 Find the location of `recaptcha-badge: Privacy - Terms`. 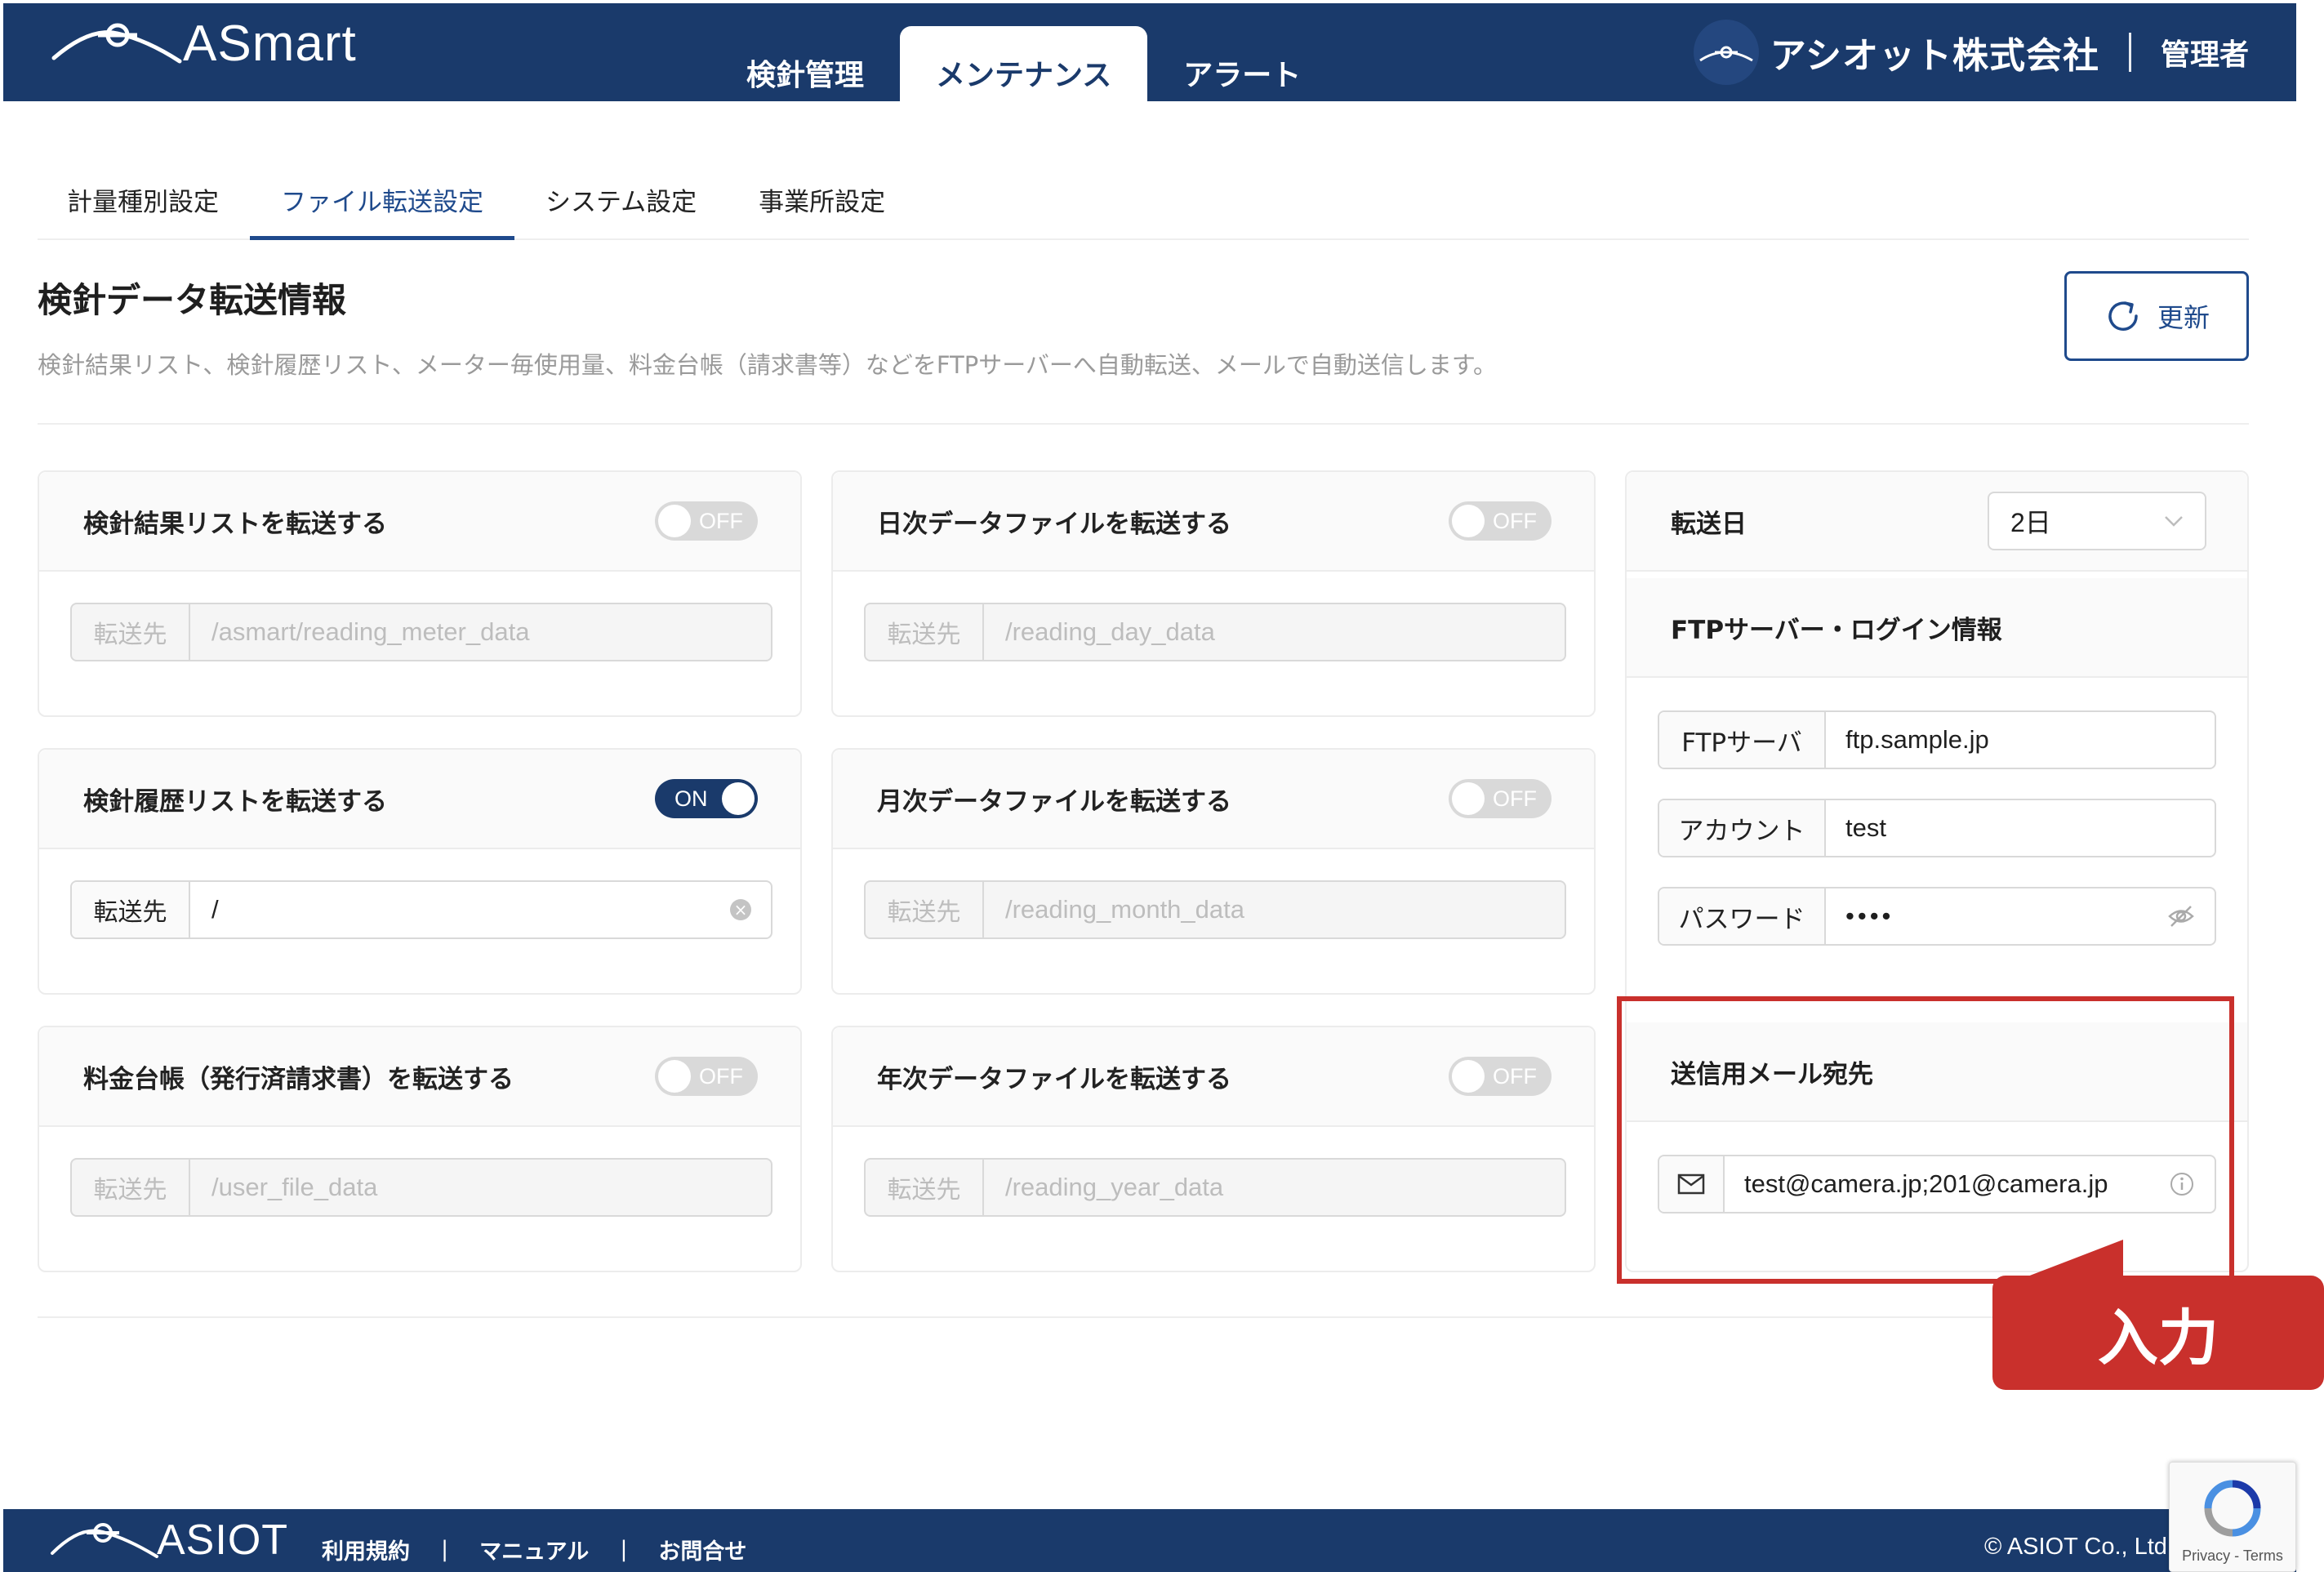

recaptcha-badge: Privacy - Terms is located at coordinates (2233, 1517).